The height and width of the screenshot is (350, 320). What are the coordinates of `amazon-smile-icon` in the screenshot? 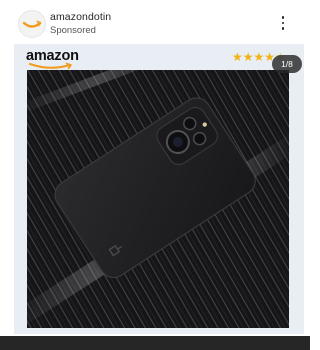 It's located at (32, 24).